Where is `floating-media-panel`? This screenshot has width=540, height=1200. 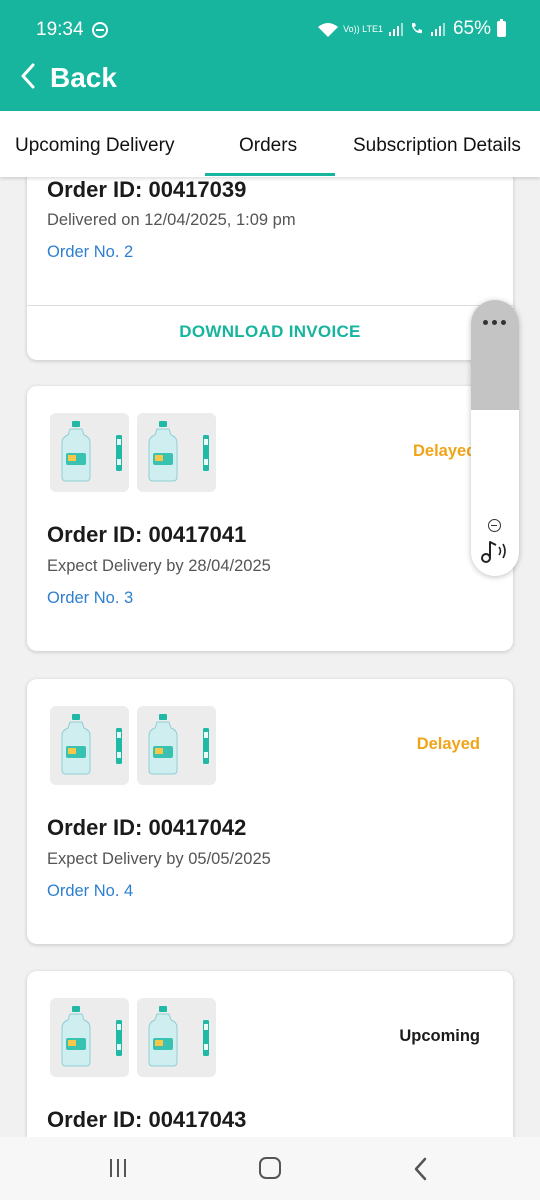 floating-media-panel is located at coordinates (495, 438).